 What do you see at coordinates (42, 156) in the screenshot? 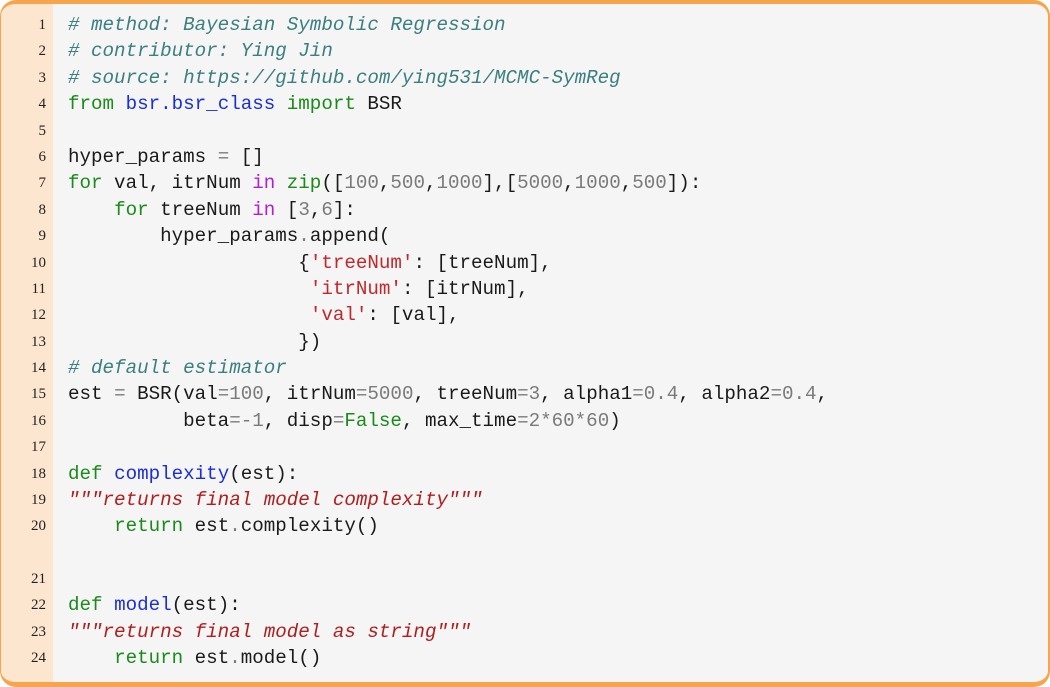
I see `line-number: 6` at bounding box center [42, 156].